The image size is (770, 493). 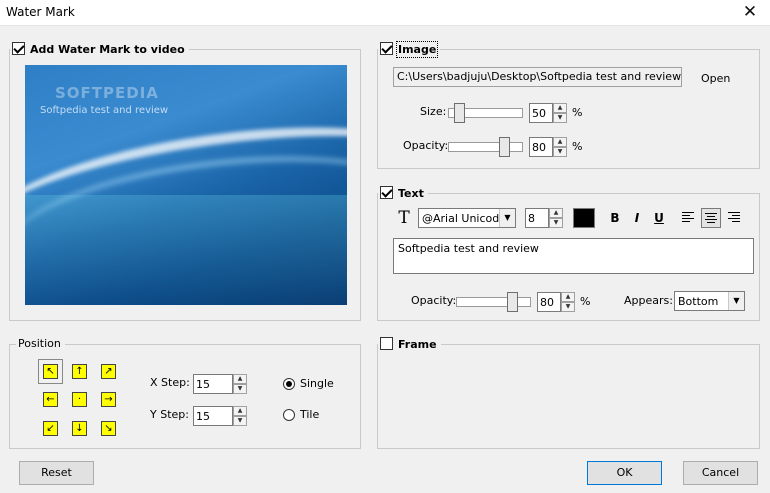 I want to click on text-opacity-arrows: ▲ ▼, so click(x=568, y=302).